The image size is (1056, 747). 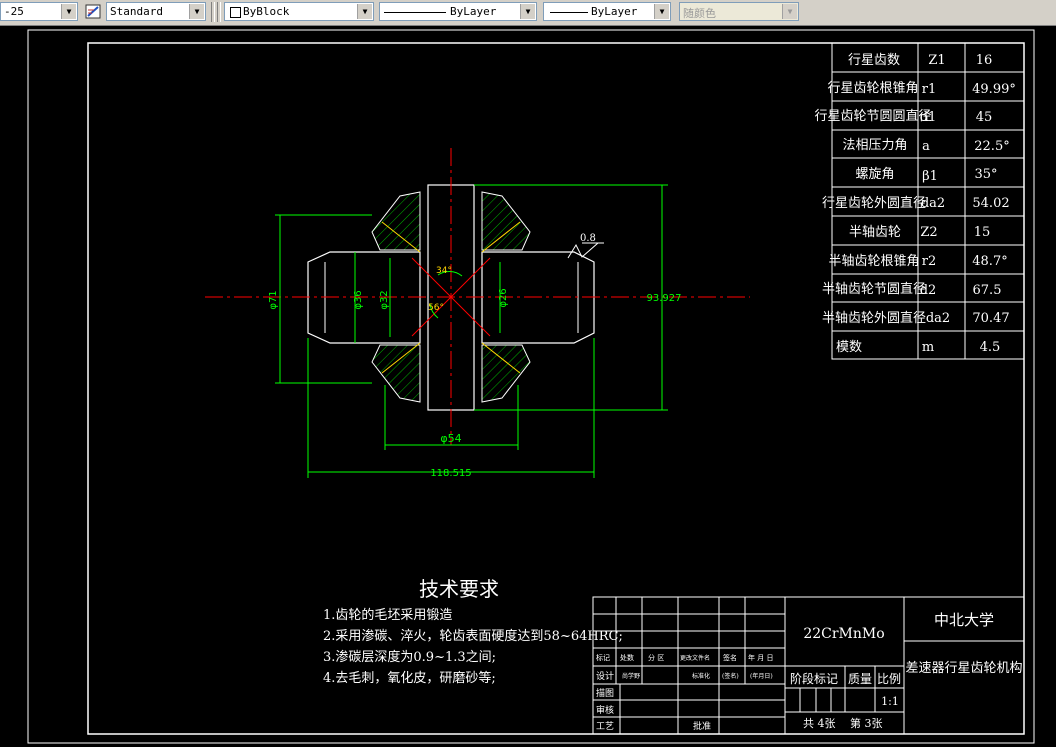 I want to click on param-symbol: Z1, so click(x=936, y=60).